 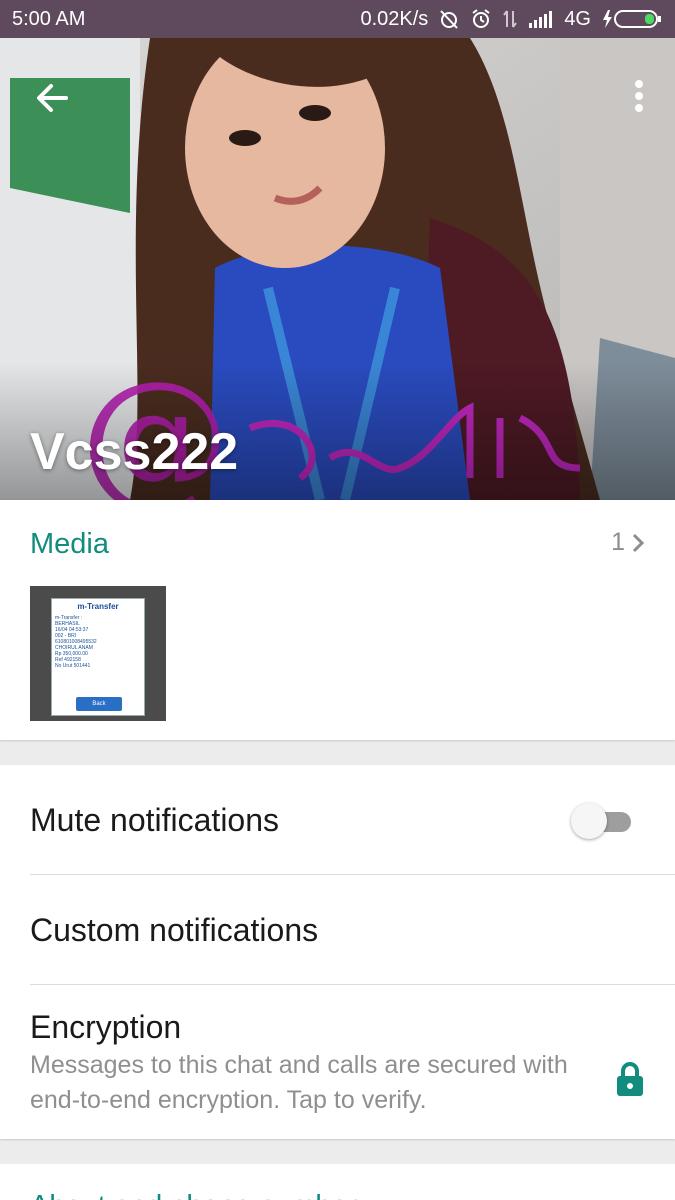 I want to click on media-title: Media, so click(x=69, y=544).